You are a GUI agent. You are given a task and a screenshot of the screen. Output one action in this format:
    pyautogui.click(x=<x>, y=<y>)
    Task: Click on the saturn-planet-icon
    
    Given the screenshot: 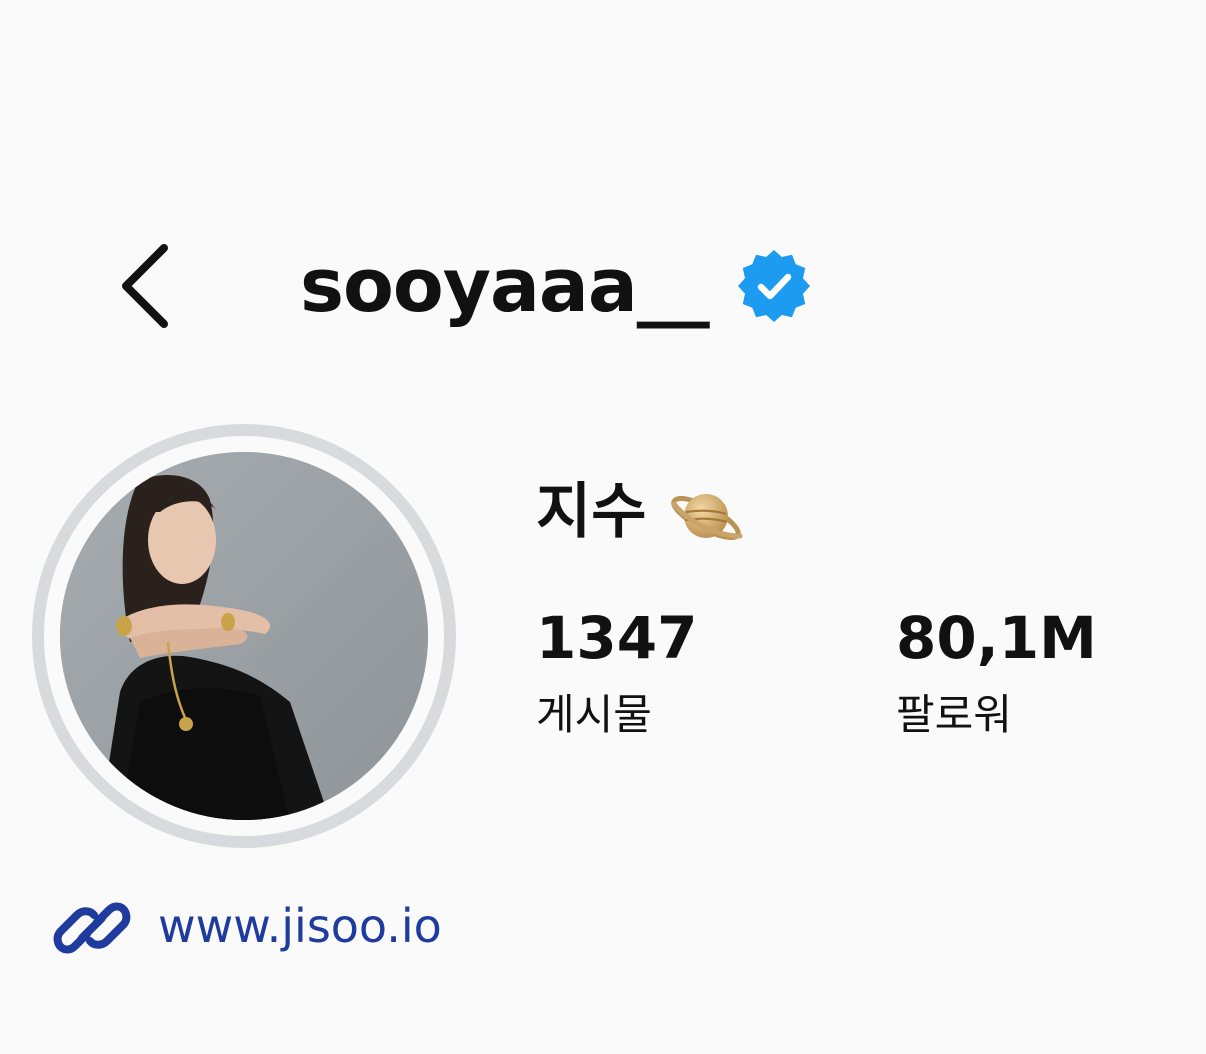 What is the action you would take?
    pyautogui.click(x=707, y=517)
    